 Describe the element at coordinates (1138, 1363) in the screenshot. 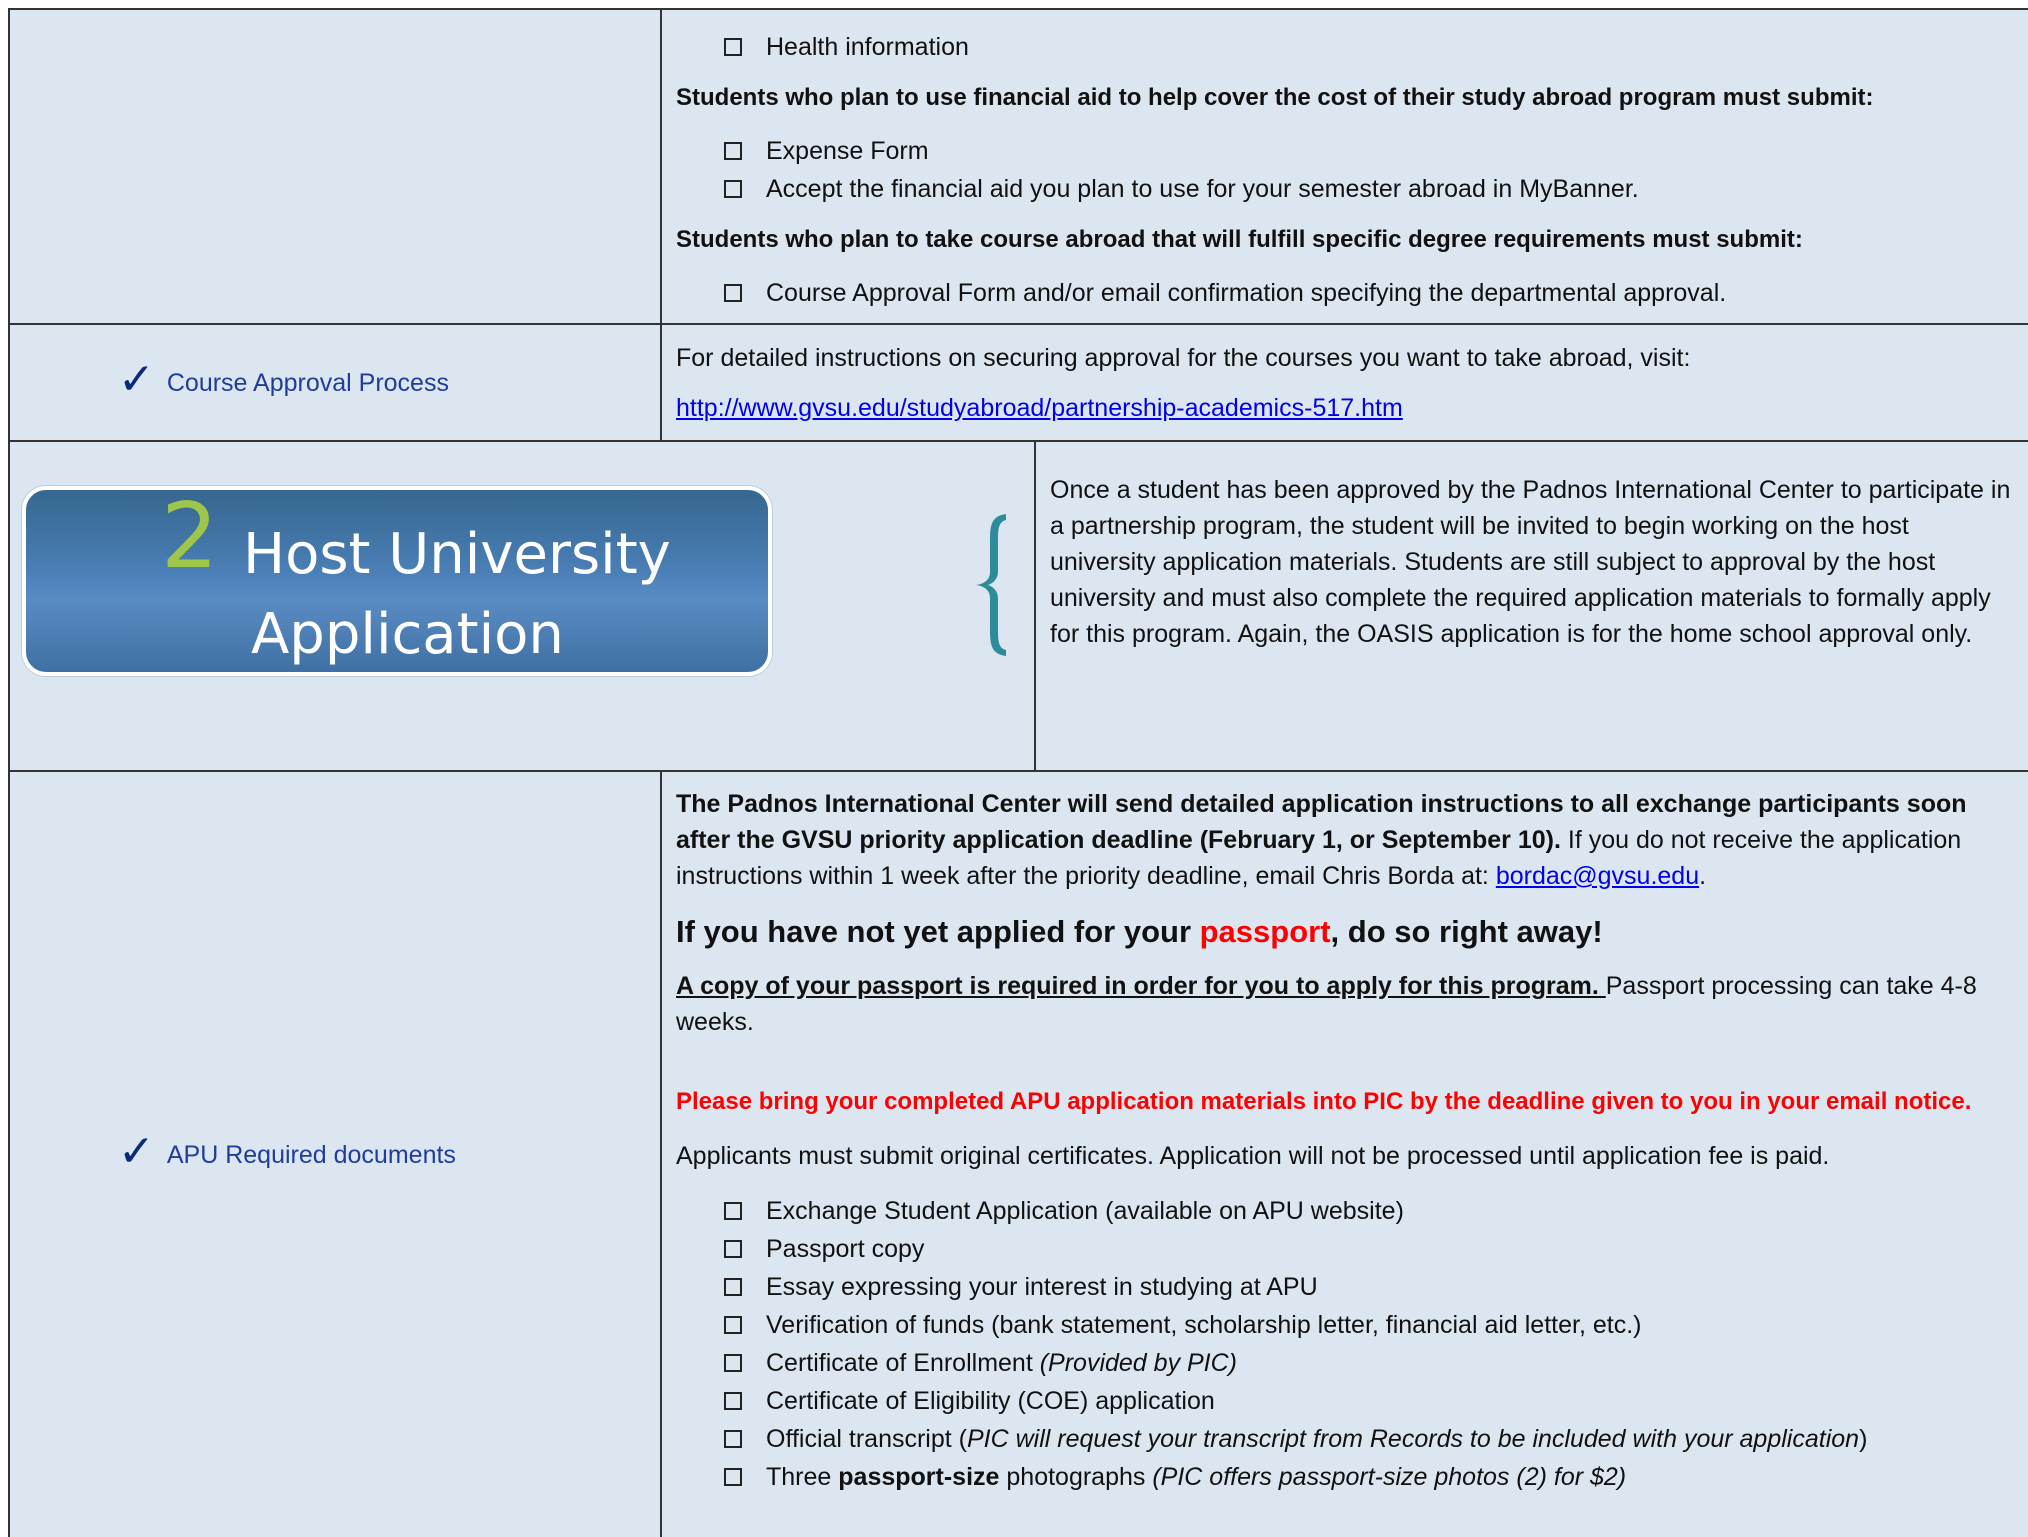

I see `item-italic-text: (Provided by PIC)` at that location.